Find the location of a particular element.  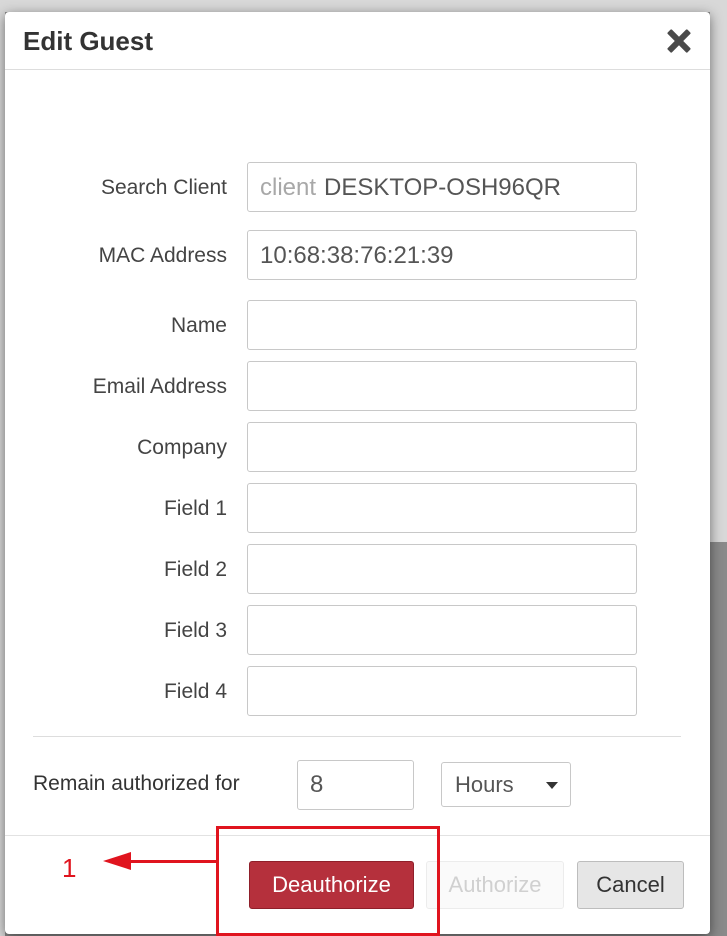

authorize-button: Authorize is located at coordinates (495, 885).